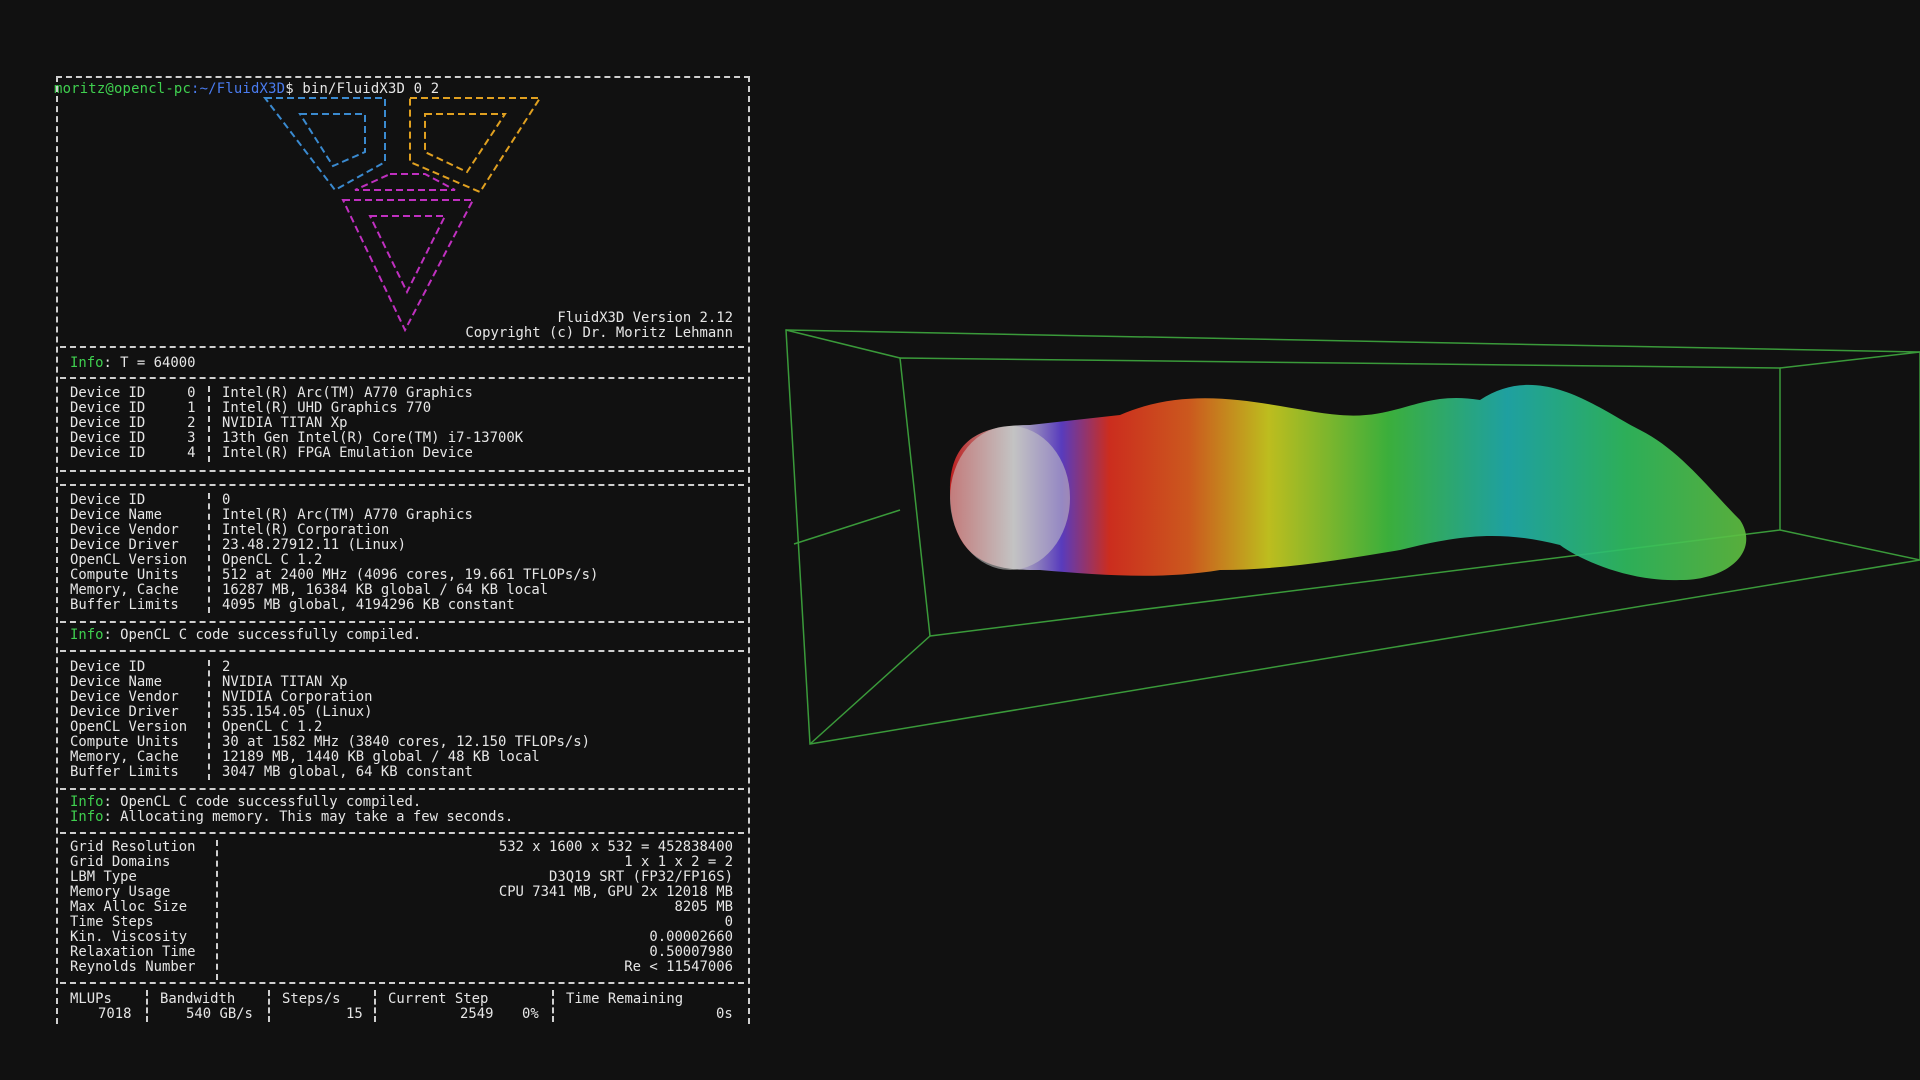 The image size is (1920, 1080). I want to click on device-name: Intel(R) FPGA Emulation Device, so click(347, 453).